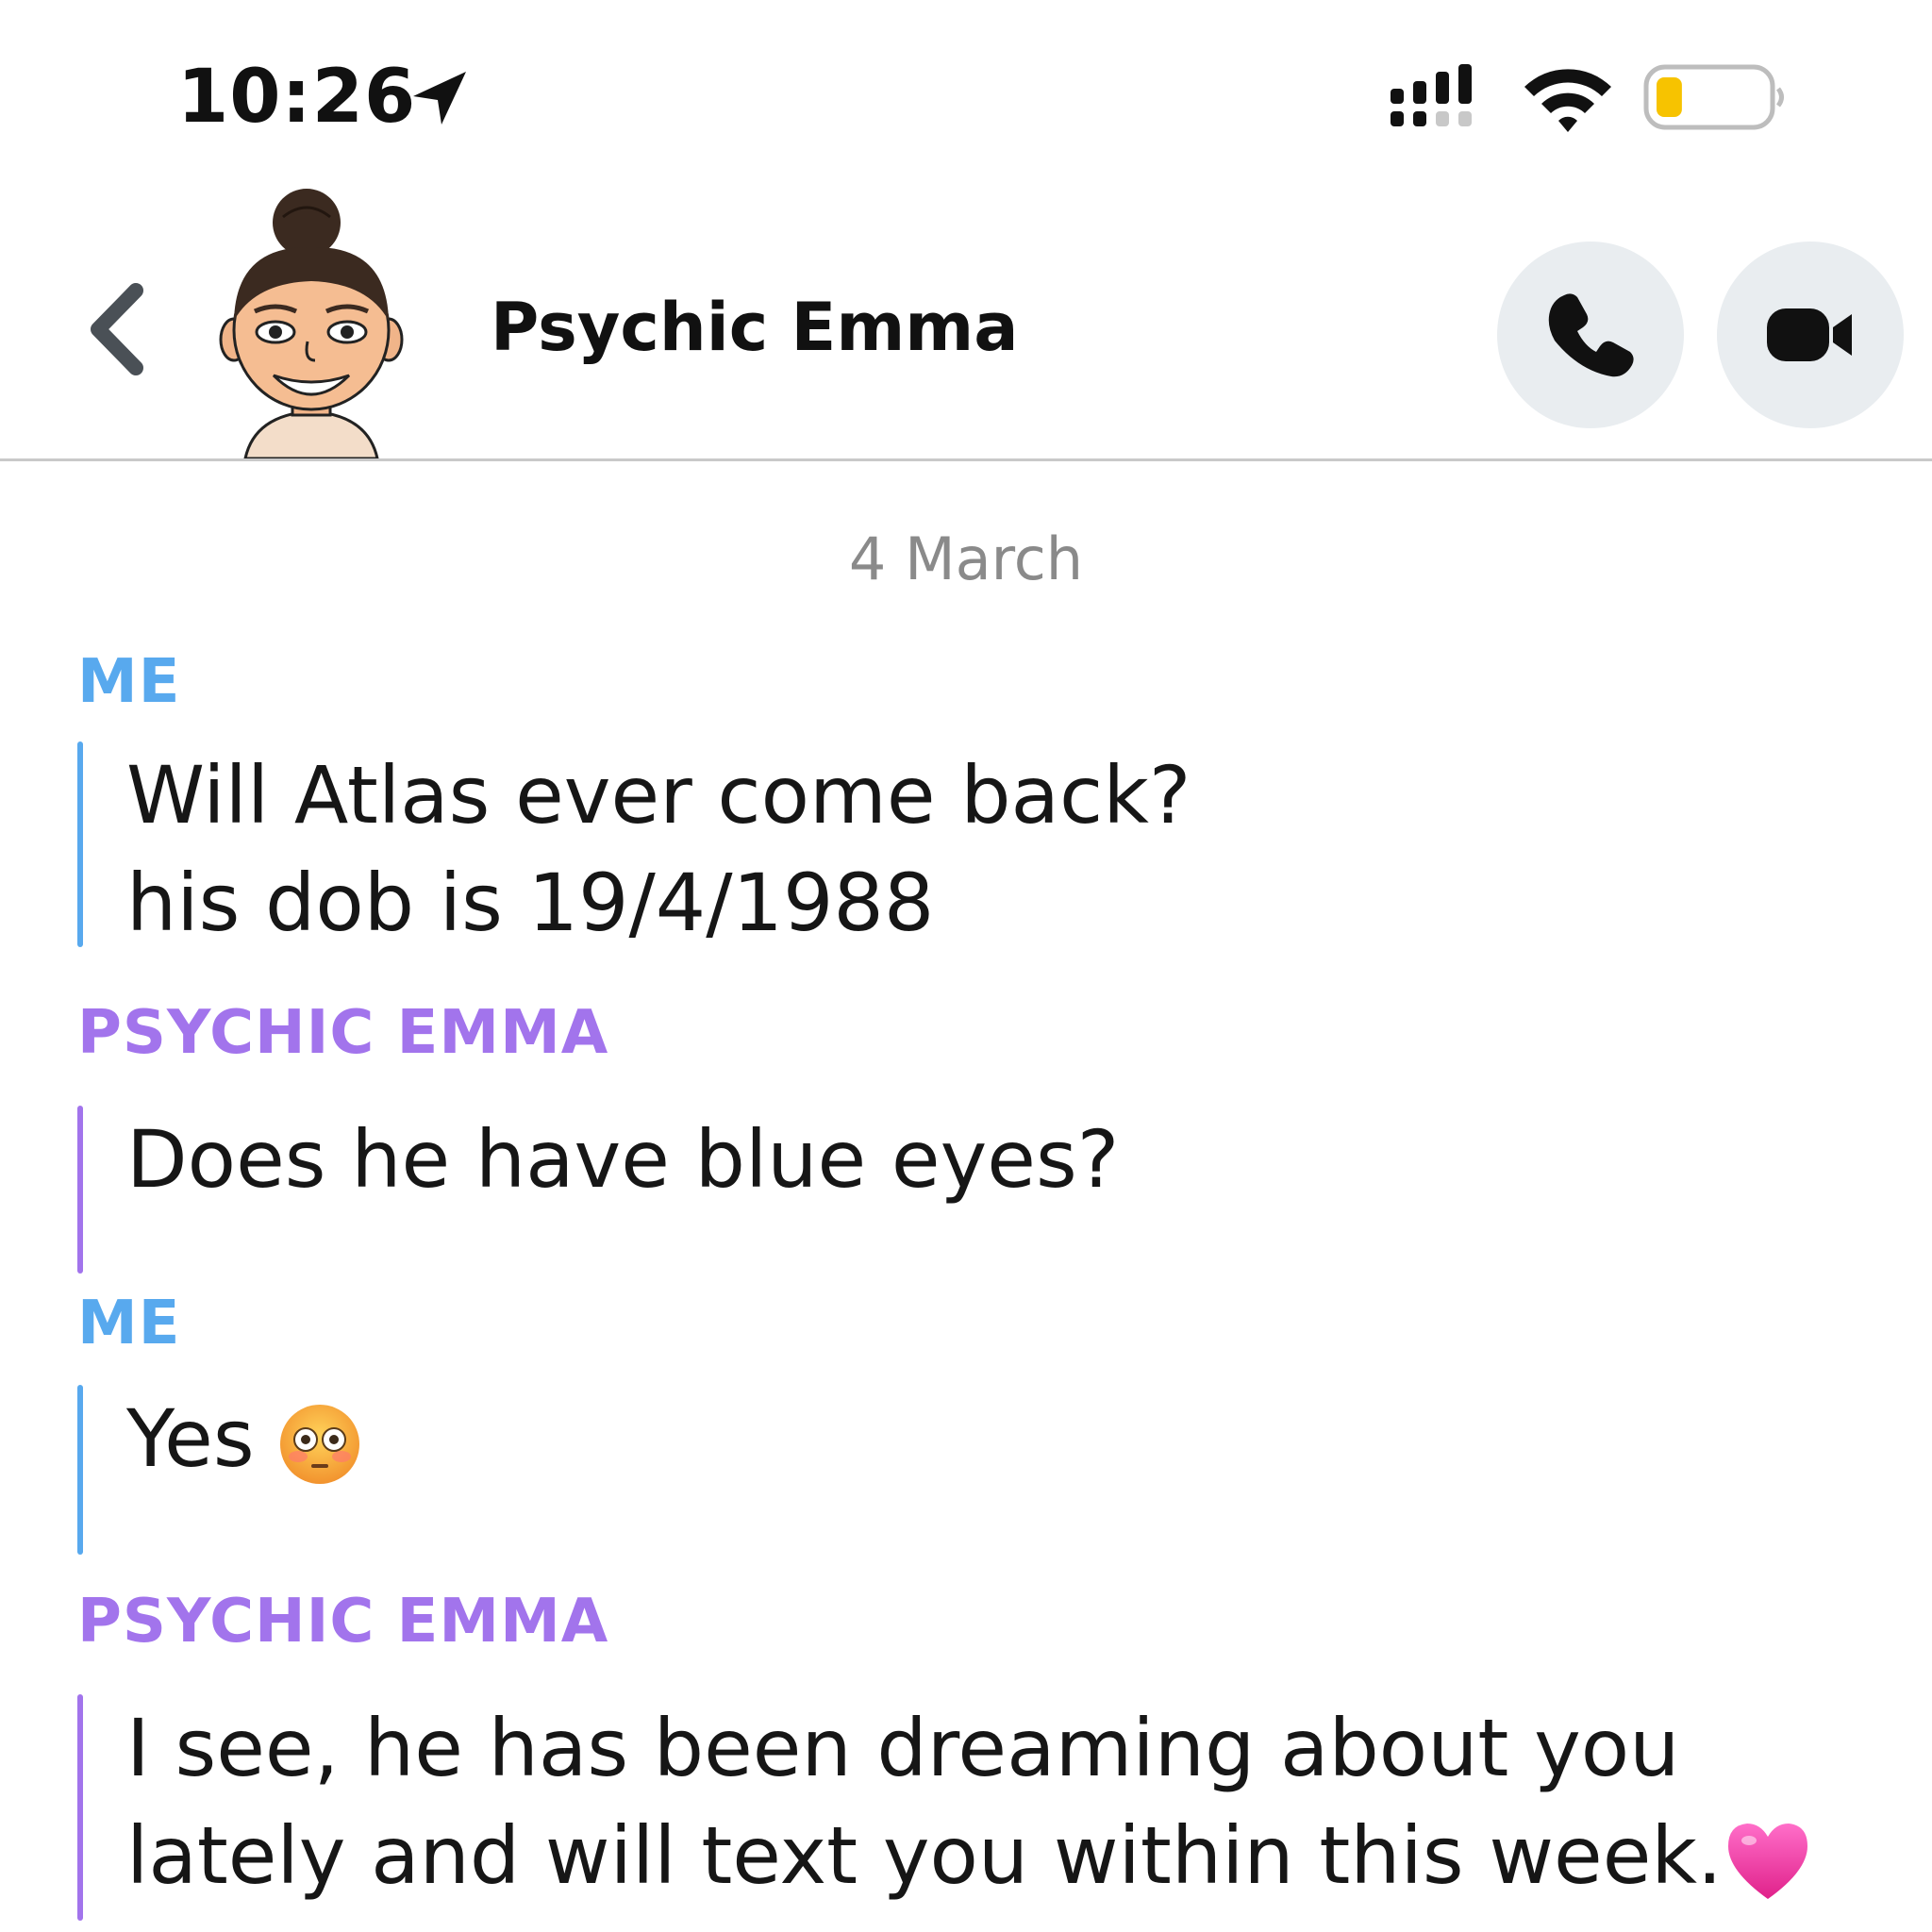 The width and height of the screenshot is (1932, 1932). I want to click on avatar, so click(312, 318).